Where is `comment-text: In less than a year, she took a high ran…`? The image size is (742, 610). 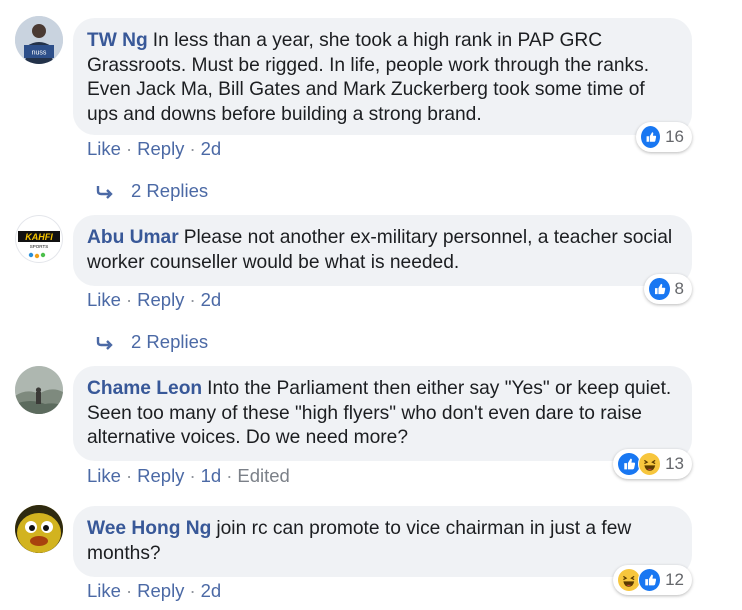
comment-text: In less than a year, she took a high ran… is located at coordinates (368, 77).